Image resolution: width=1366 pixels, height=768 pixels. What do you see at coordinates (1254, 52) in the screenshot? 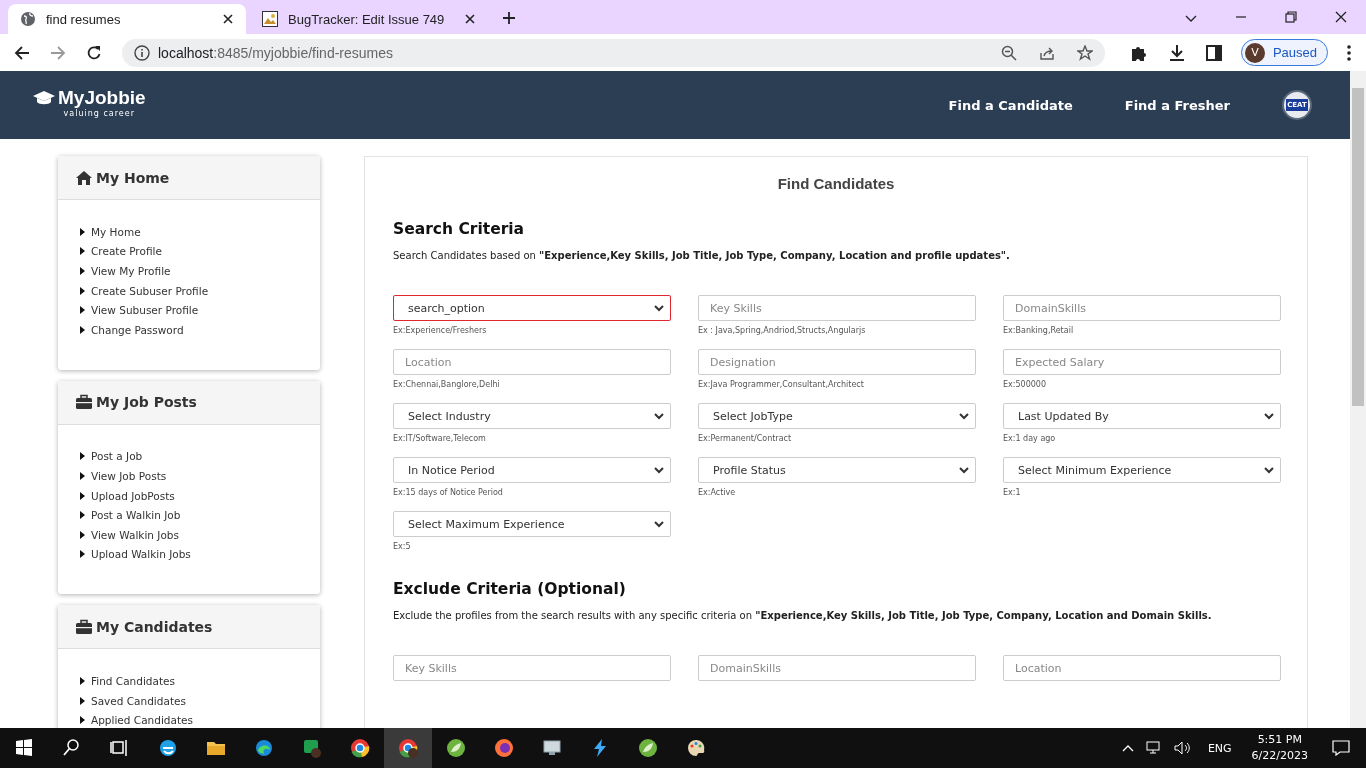
I see `profile-avatar: V` at bounding box center [1254, 52].